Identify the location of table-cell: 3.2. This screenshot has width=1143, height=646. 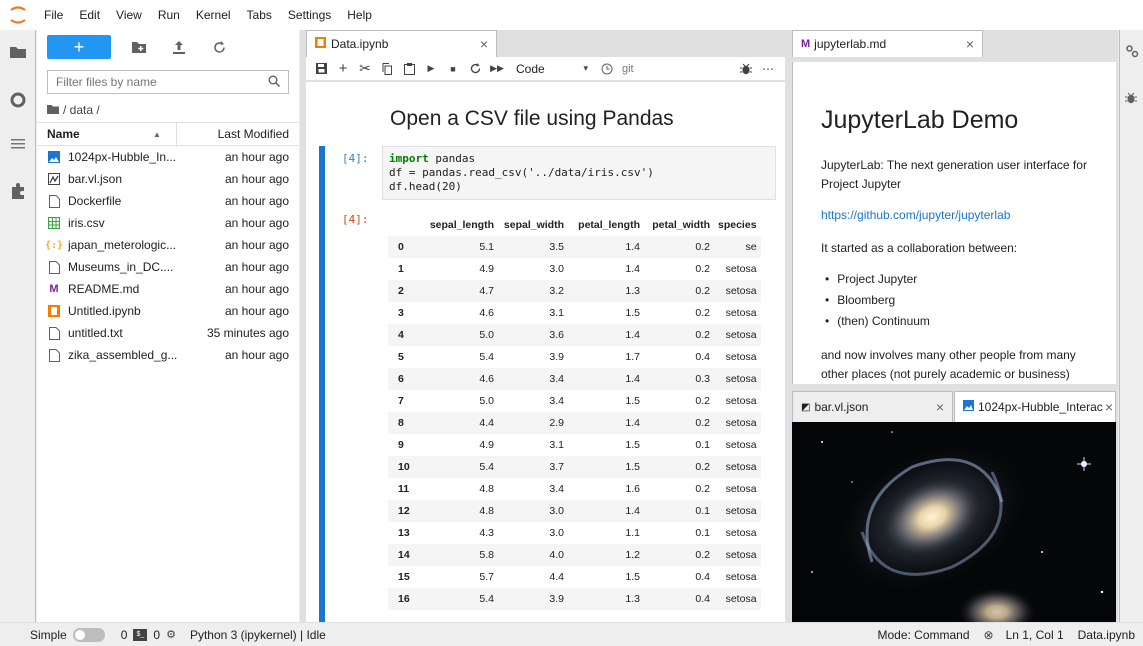
(556, 291).